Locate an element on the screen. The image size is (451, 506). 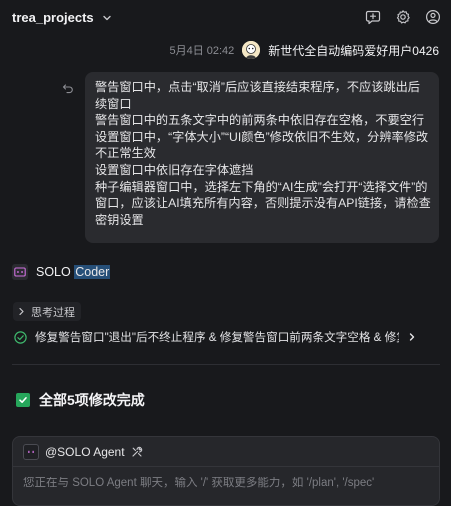
tools-icon is located at coordinates (137, 452).